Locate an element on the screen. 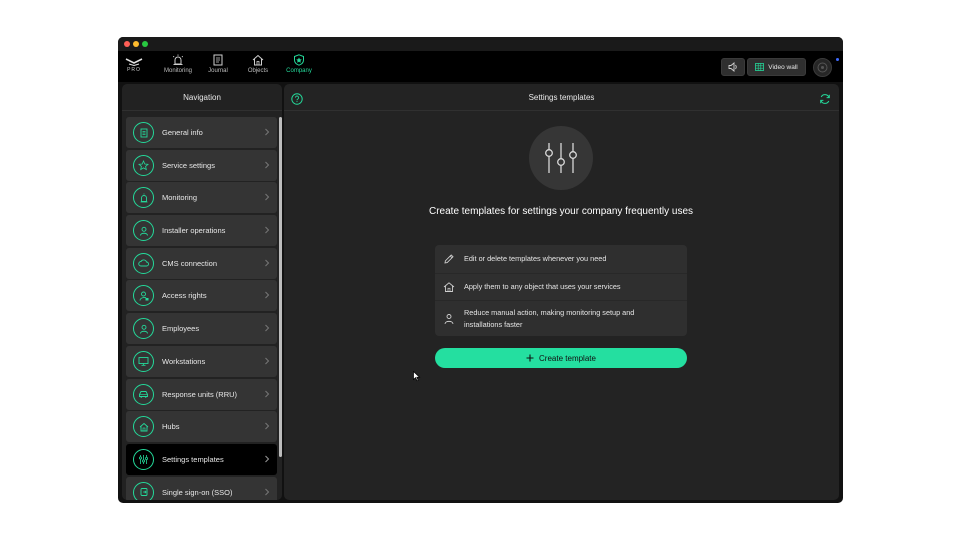 This screenshot has width=960, height=540. tab-objects-label: Objects is located at coordinates (258, 71).